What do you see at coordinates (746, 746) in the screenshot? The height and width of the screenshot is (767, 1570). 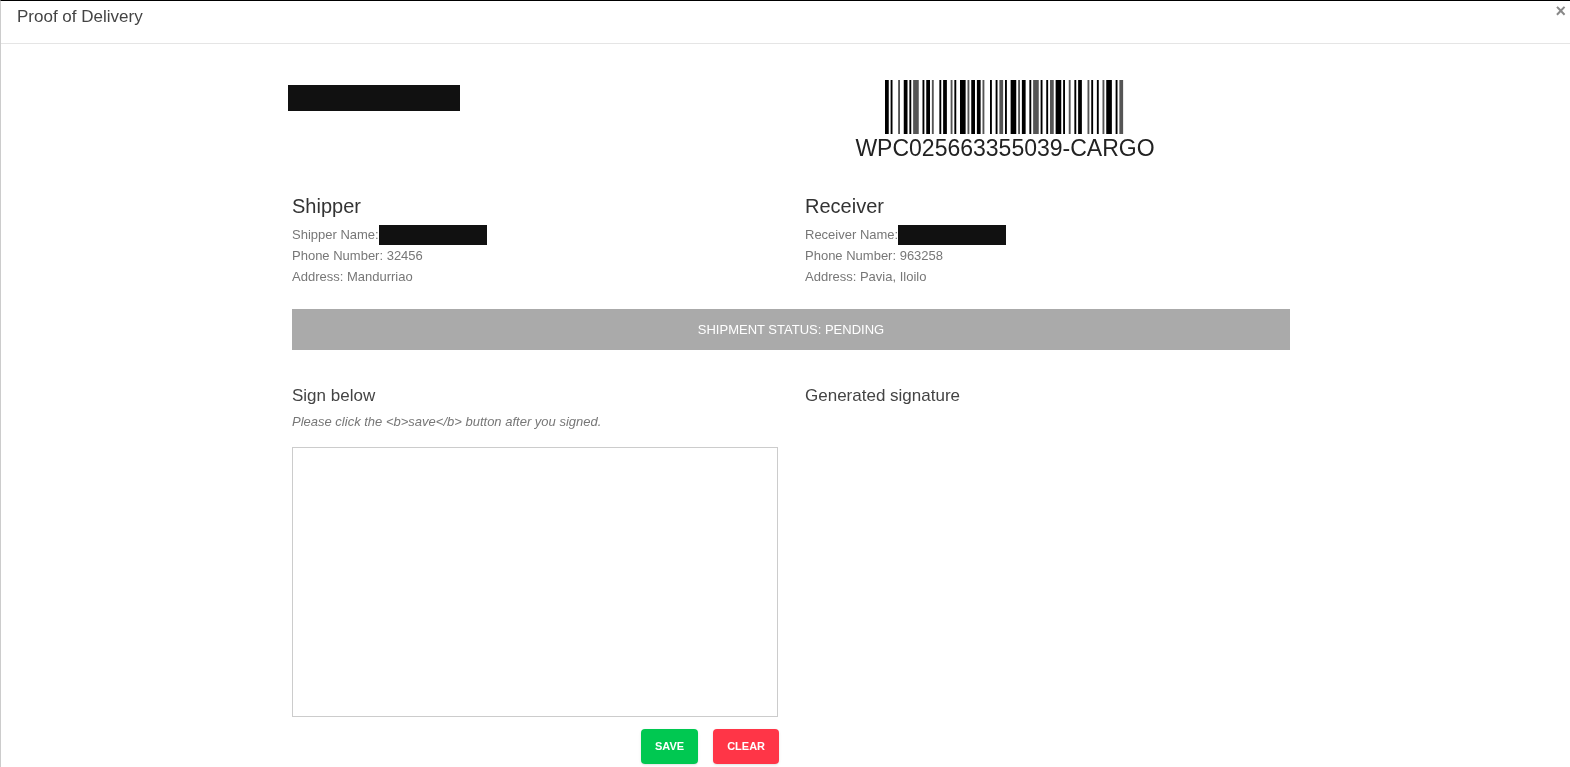 I see `clear-button: CLEAR` at bounding box center [746, 746].